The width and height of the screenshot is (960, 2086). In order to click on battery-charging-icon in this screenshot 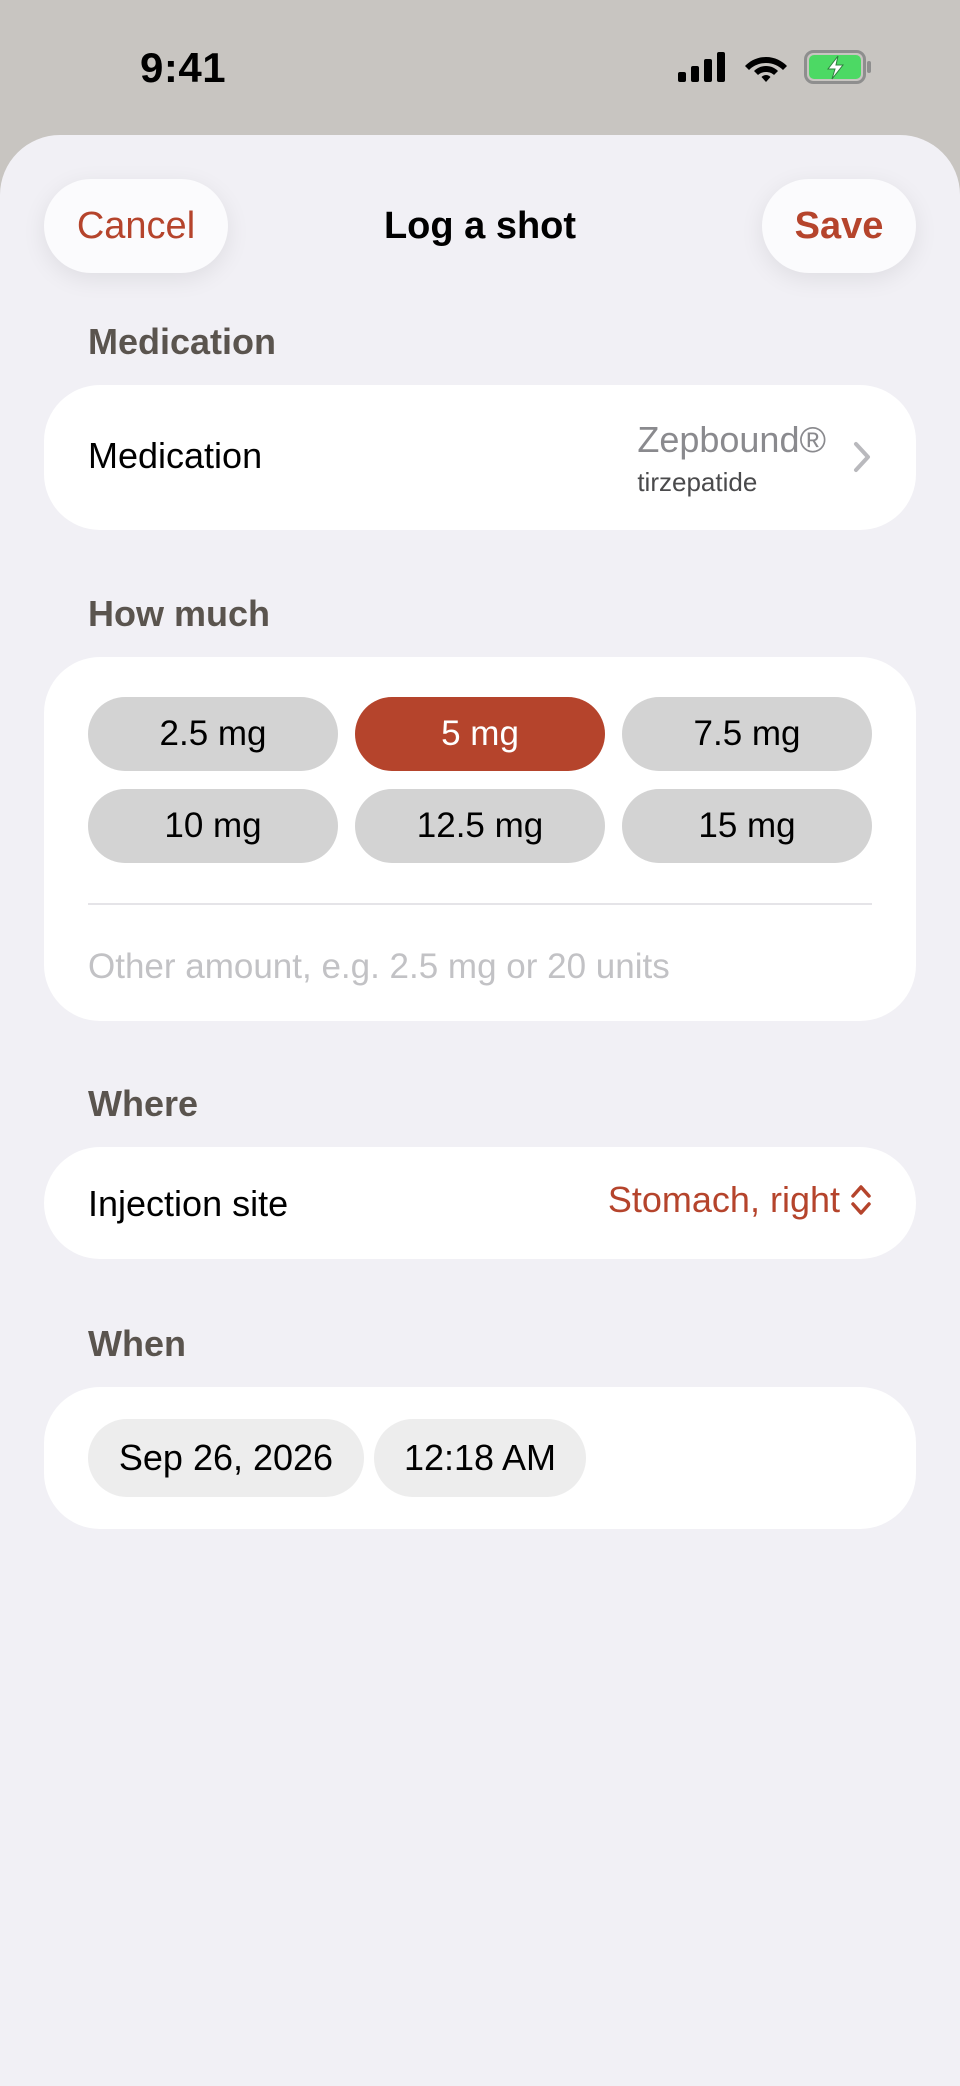, I will do `click(837, 67)`.